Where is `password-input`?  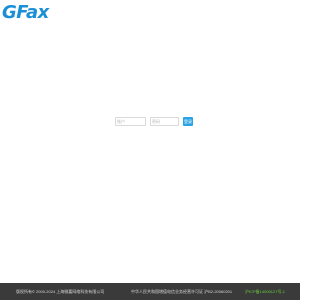 password-input is located at coordinates (164, 121).